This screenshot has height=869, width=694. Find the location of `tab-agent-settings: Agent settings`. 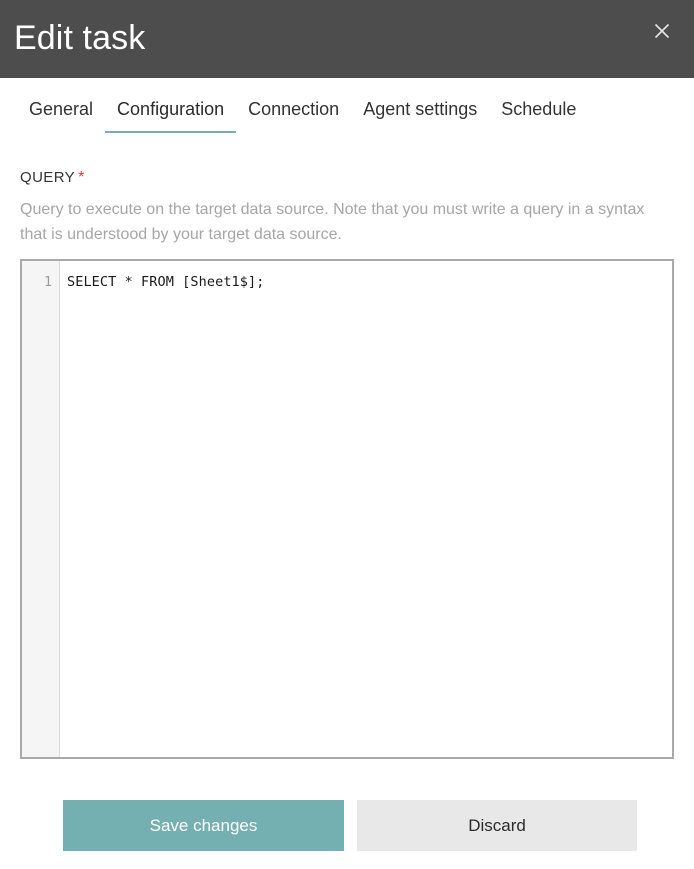

tab-agent-settings: Agent settings is located at coordinates (420, 115).